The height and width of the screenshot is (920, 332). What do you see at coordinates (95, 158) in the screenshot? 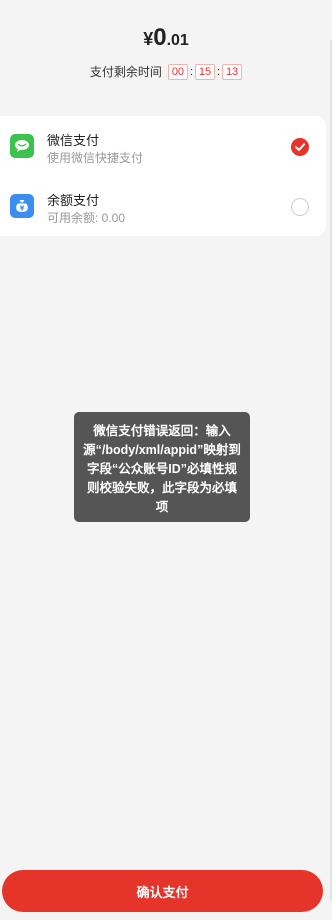
I see `payment-option-subtitle: 使用微信快捷支付` at bounding box center [95, 158].